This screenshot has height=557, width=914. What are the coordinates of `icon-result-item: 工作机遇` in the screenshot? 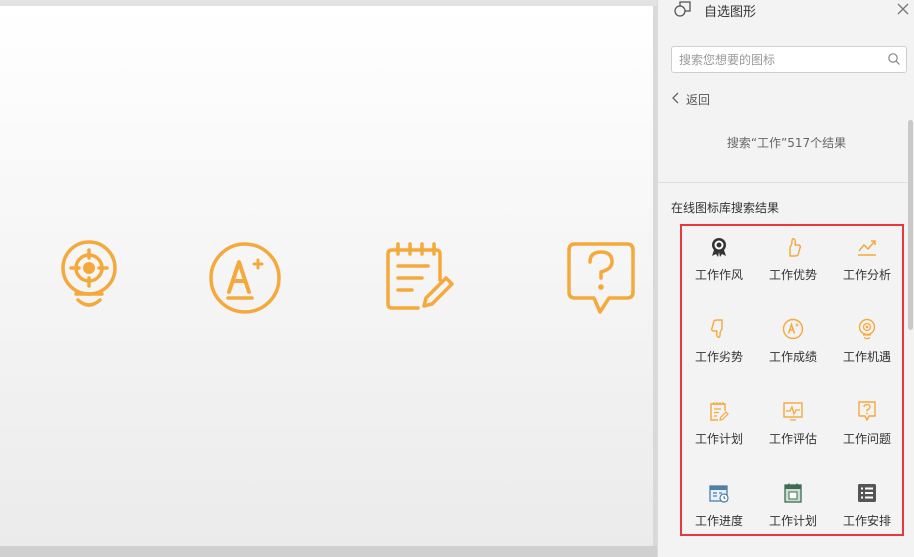 It's located at (867, 343).